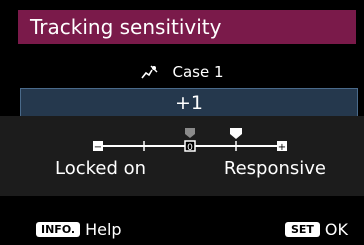 This screenshot has width=364, height=245. I want to click on locked-on-label: Locked on, so click(101, 168).